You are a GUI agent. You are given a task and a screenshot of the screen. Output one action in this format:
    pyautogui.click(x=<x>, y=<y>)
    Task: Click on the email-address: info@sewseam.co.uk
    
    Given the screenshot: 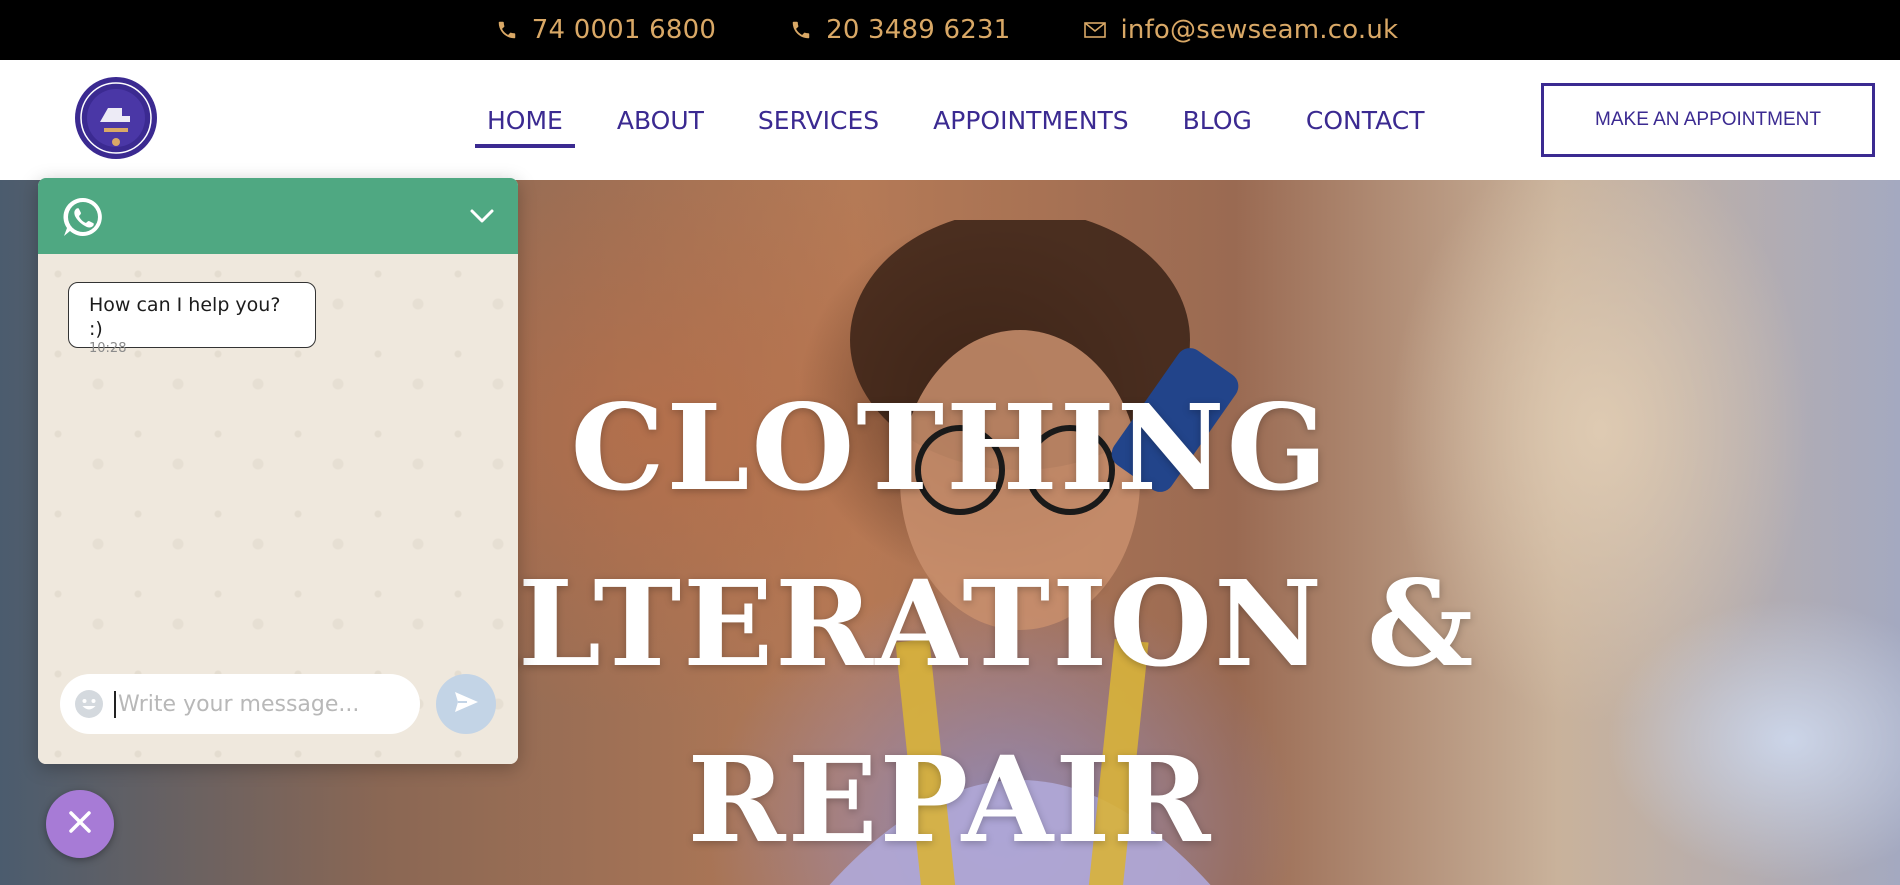 What is the action you would take?
    pyautogui.click(x=1259, y=30)
    